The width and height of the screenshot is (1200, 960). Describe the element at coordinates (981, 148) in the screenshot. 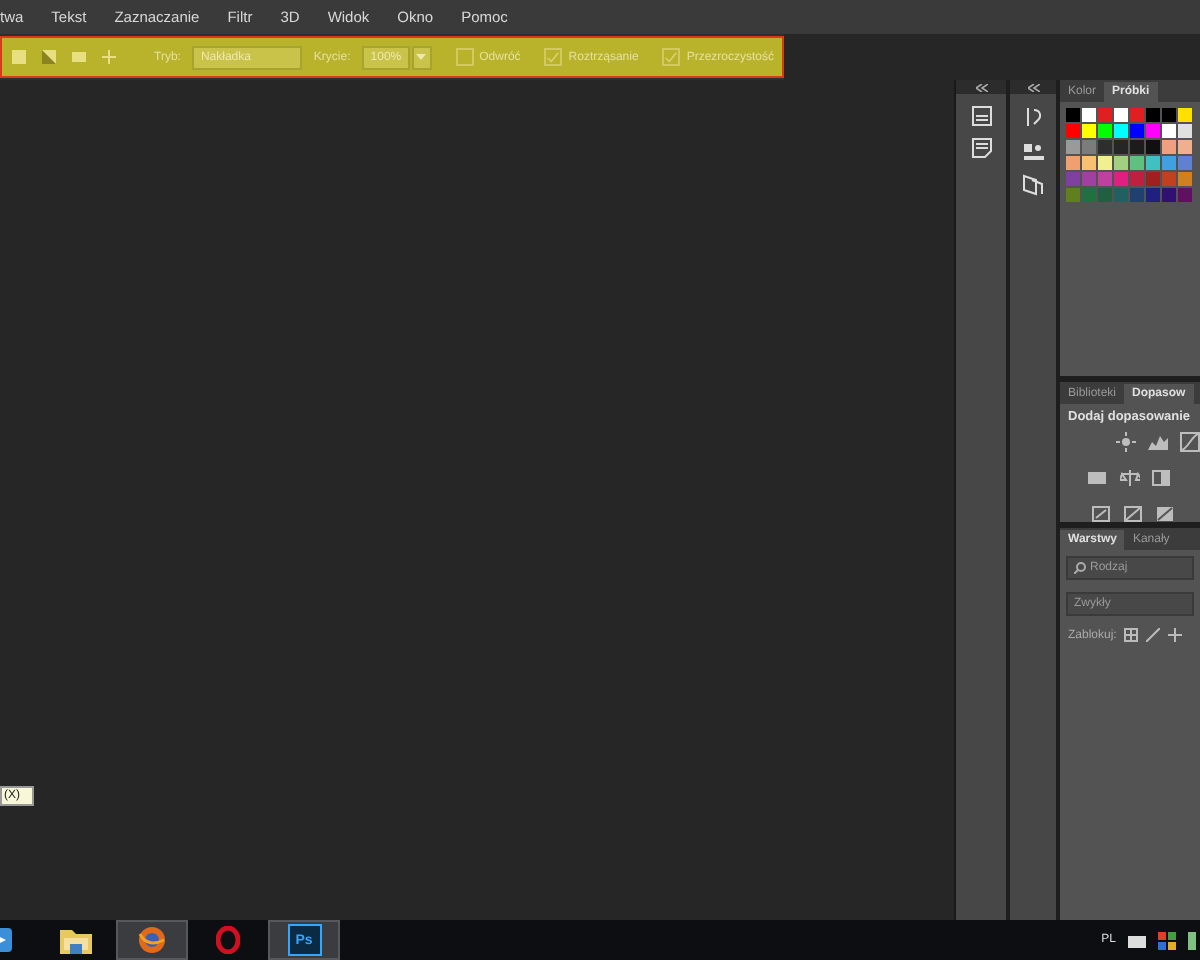

I see `notes-panel-icon` at that location.